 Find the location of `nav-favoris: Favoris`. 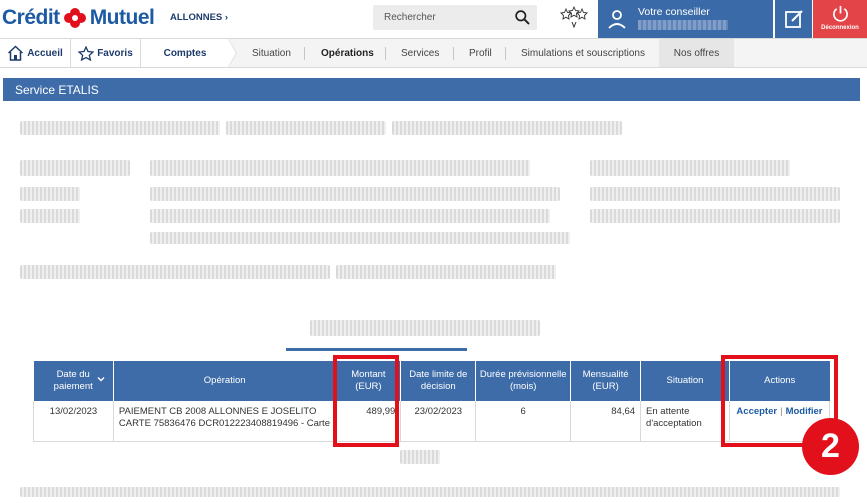

nav-favoris: Favoris is located at coordinates (106, 53).